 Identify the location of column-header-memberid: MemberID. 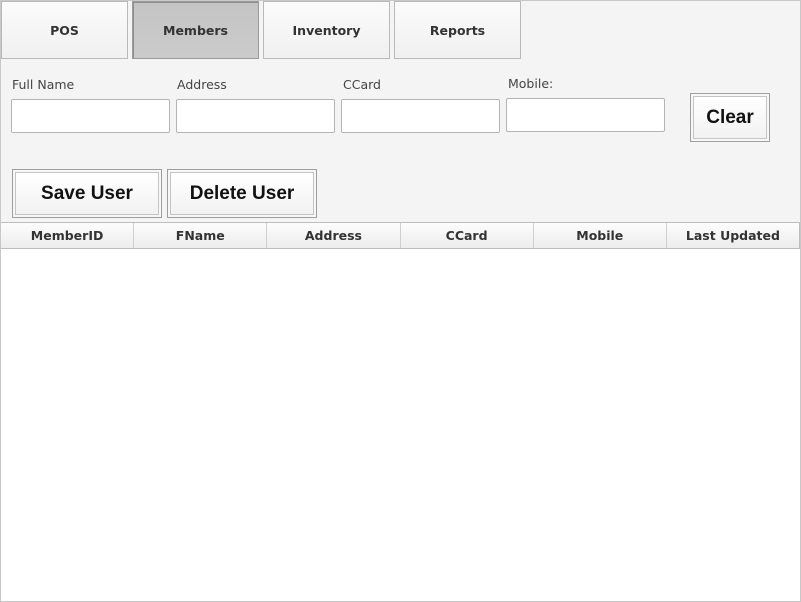
(68, 235).